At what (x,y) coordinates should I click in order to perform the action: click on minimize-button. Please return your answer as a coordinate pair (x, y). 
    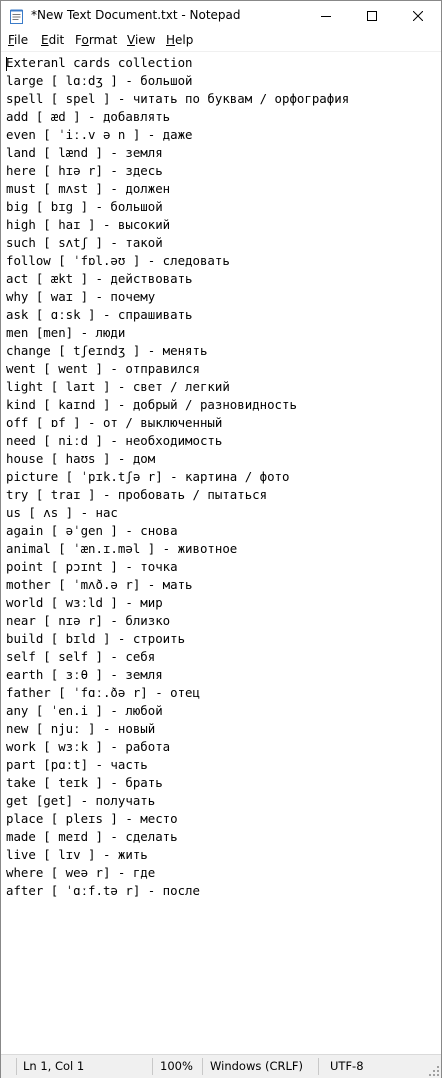
    Looking at the image, I should click on (326, 16).